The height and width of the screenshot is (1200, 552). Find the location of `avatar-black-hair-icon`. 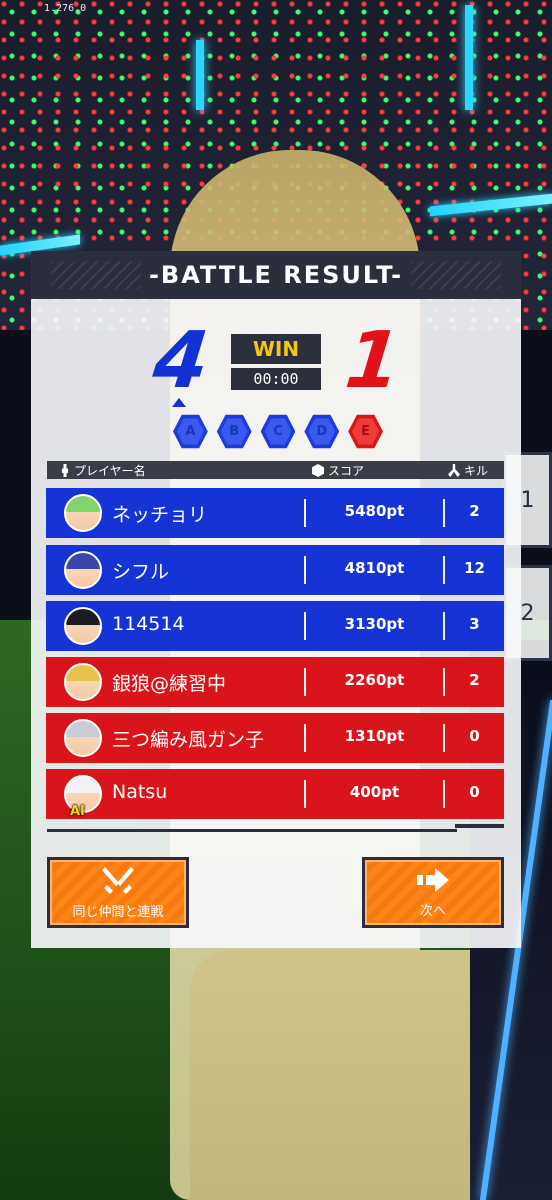

avatar-black-hair-icon is located at coordinates (83, 626).